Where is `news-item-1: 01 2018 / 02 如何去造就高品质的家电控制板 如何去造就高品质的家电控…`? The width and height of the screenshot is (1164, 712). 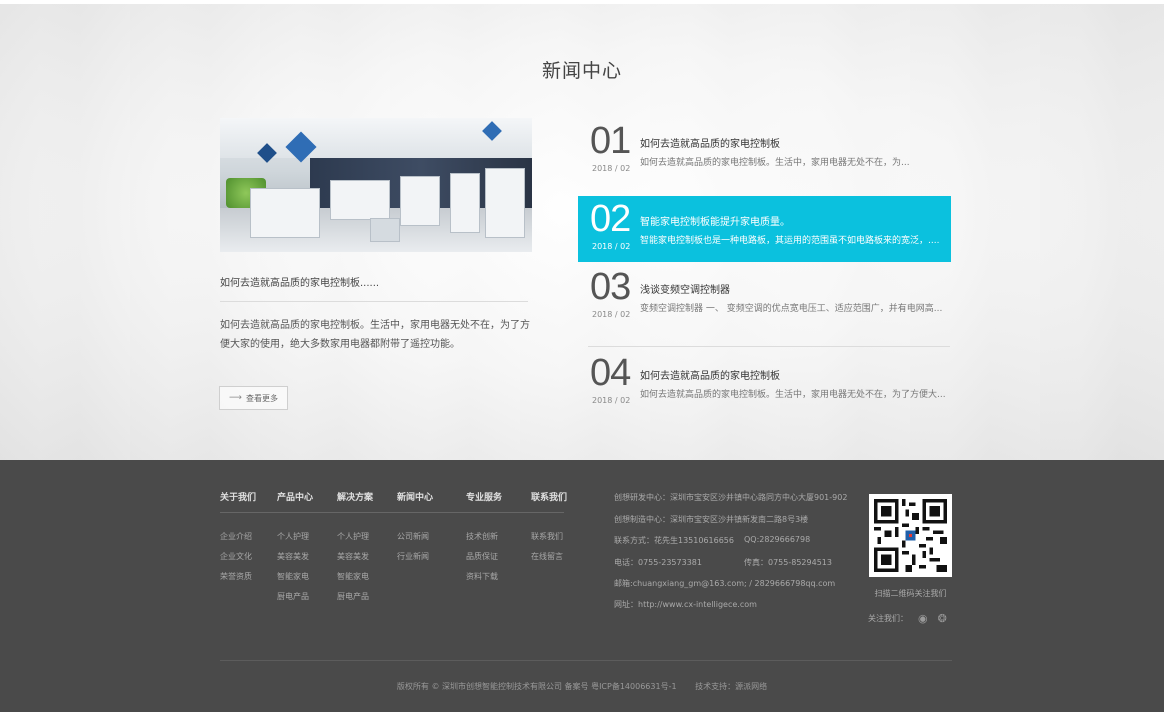 news-item-1: 01 2018 / 02 如何去造就高品质的家电控制板 如何去造就高品质的家电控… is located at coordinates (764, 151).